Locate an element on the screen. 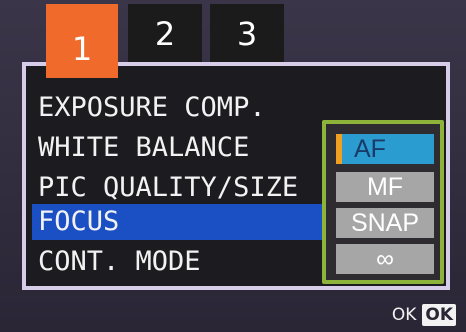 Image resolution: width=466 pixels, height=332 pixels. menu-item-white-balance: WHITE BALANCE is located at coordinates (177, 148).